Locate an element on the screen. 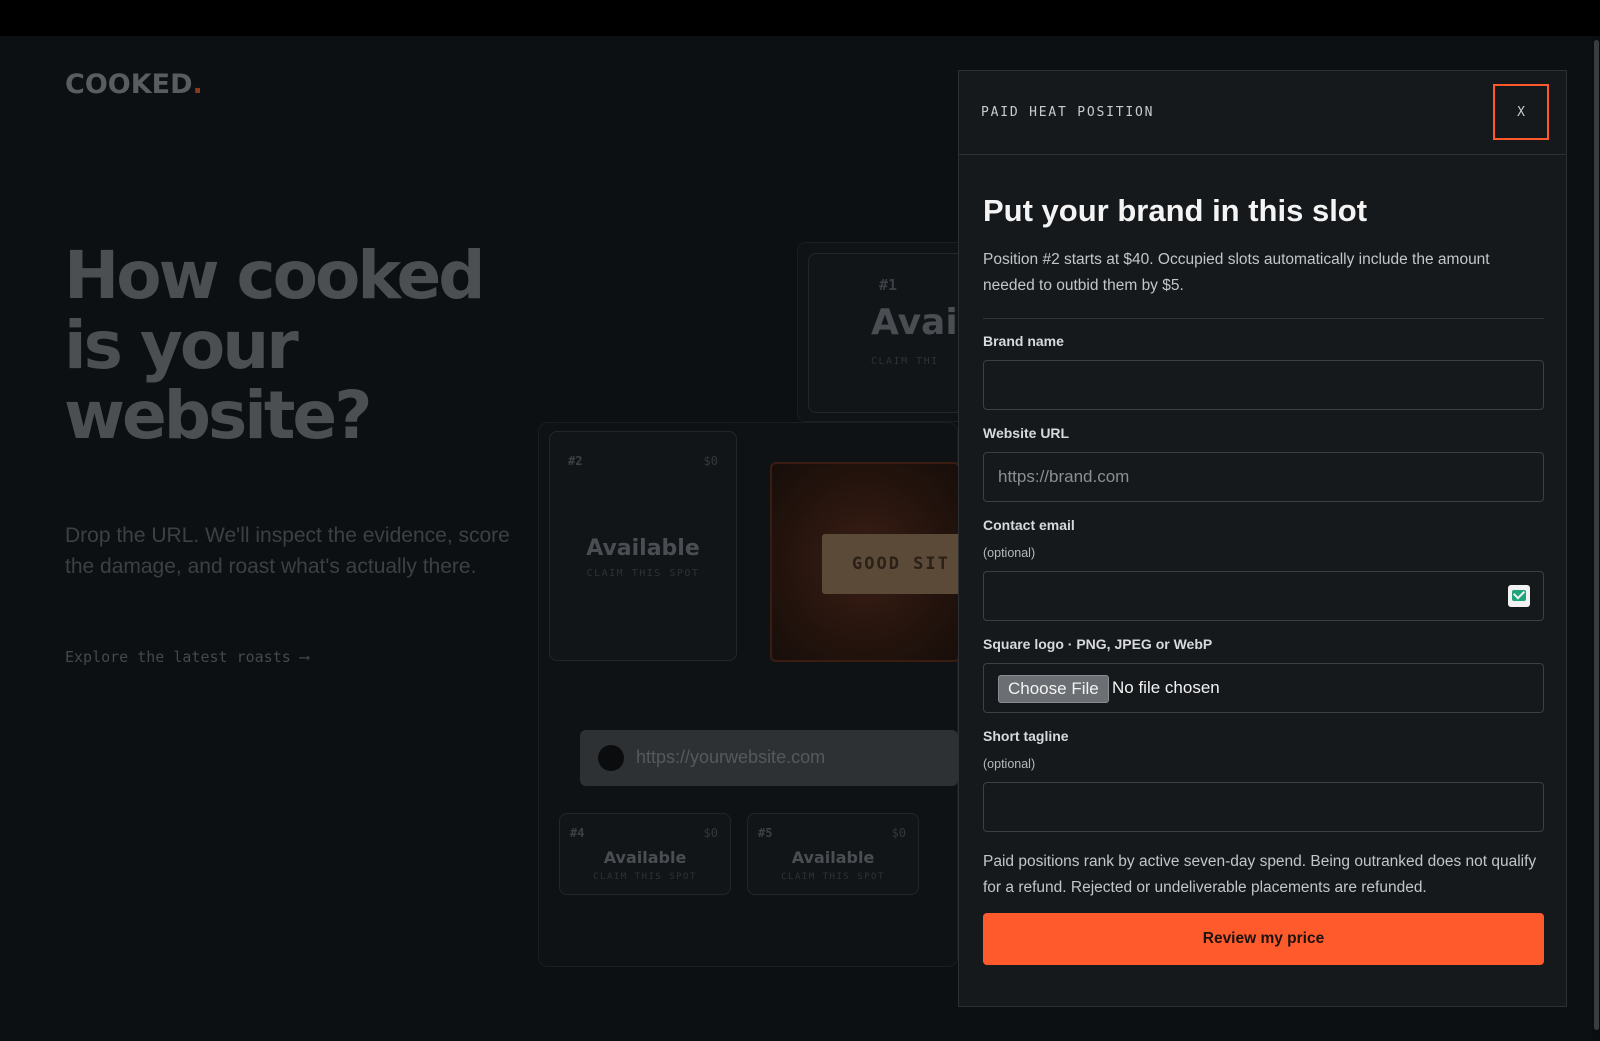 This screenshot has height=1041, width=1600. url-input-bar: https://yourwebsite.com is located at coordinates (769, 758).